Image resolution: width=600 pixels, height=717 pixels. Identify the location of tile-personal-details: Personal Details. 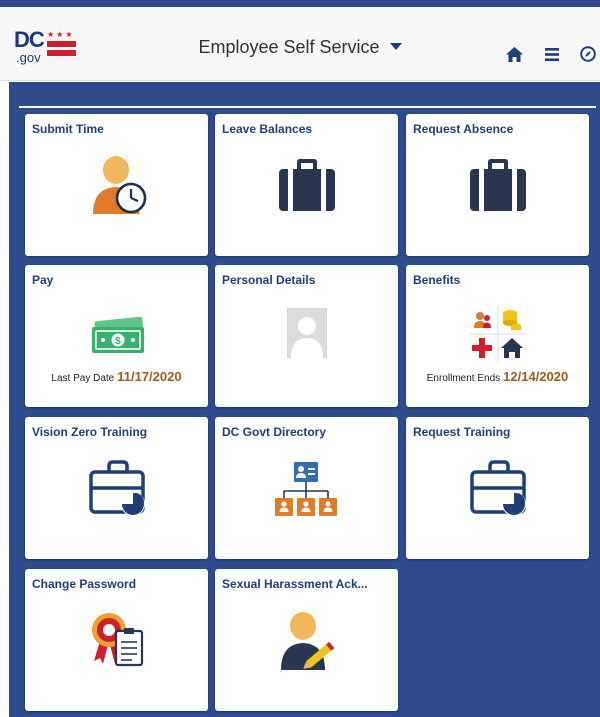
(306, 336).